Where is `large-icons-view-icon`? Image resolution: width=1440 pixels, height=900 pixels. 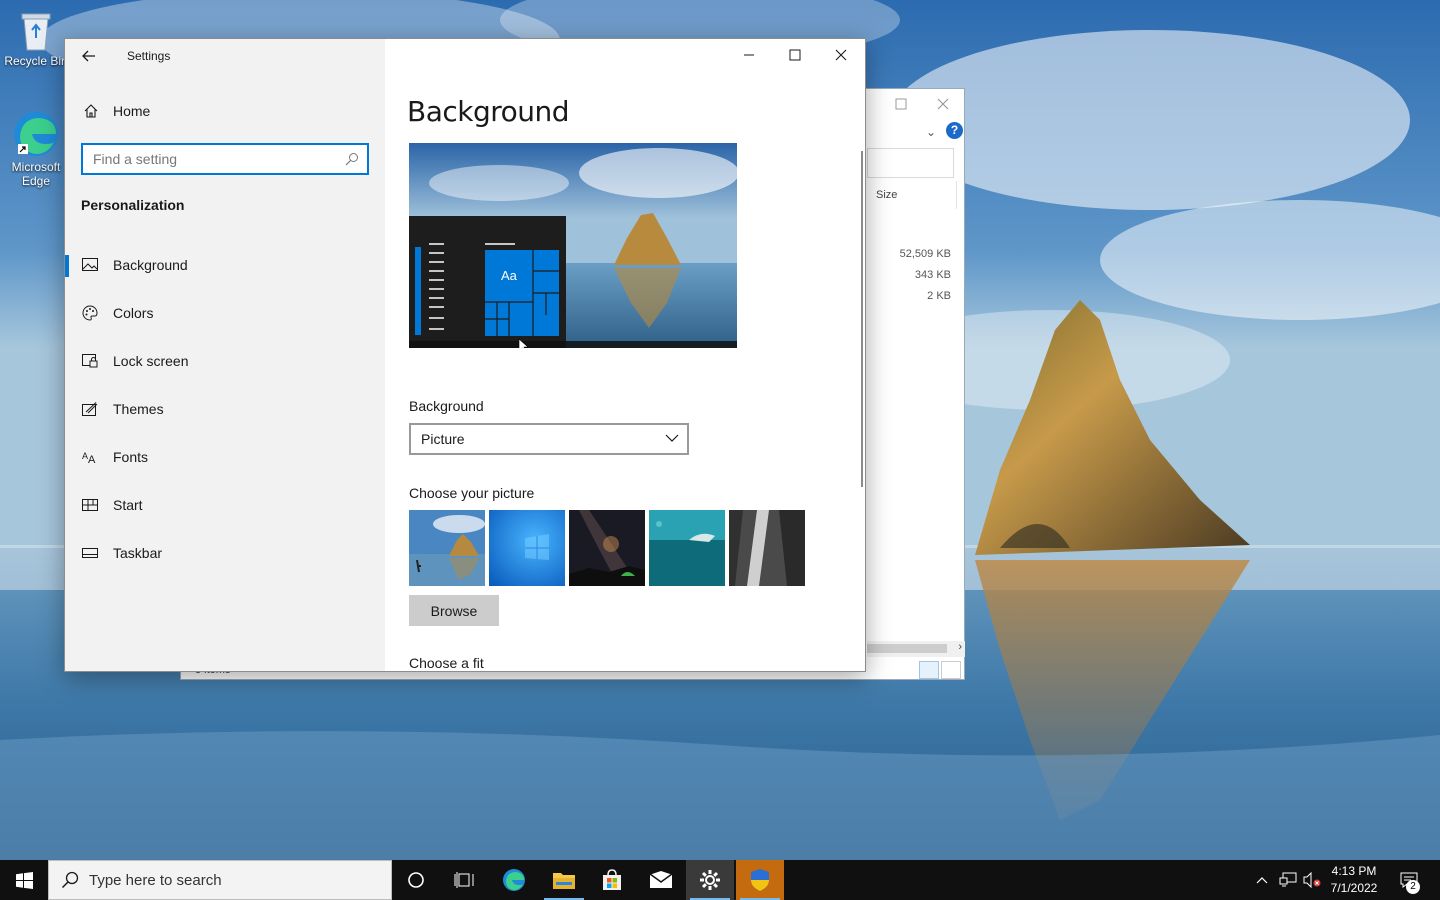 large-icons-view-icon is located at coordinates (951, 670).